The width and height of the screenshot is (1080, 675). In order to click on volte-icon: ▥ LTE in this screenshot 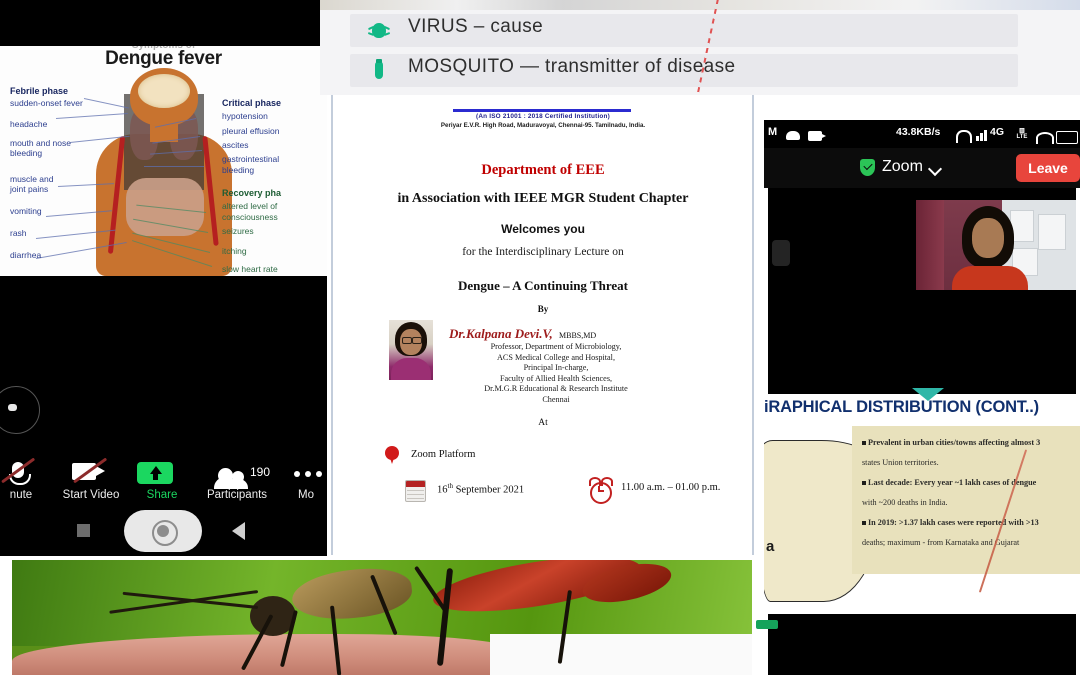, I will do `click(1022, 134)`.